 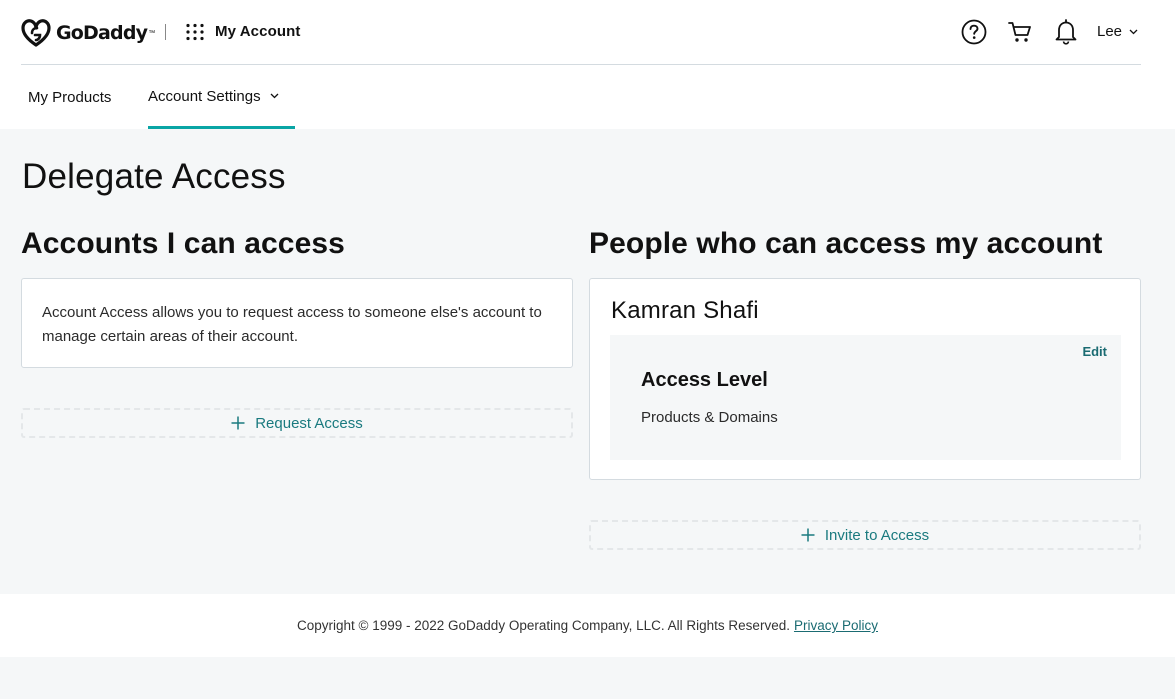 I want to click on godaddy-logo-icon, so click(x=36, y=33).